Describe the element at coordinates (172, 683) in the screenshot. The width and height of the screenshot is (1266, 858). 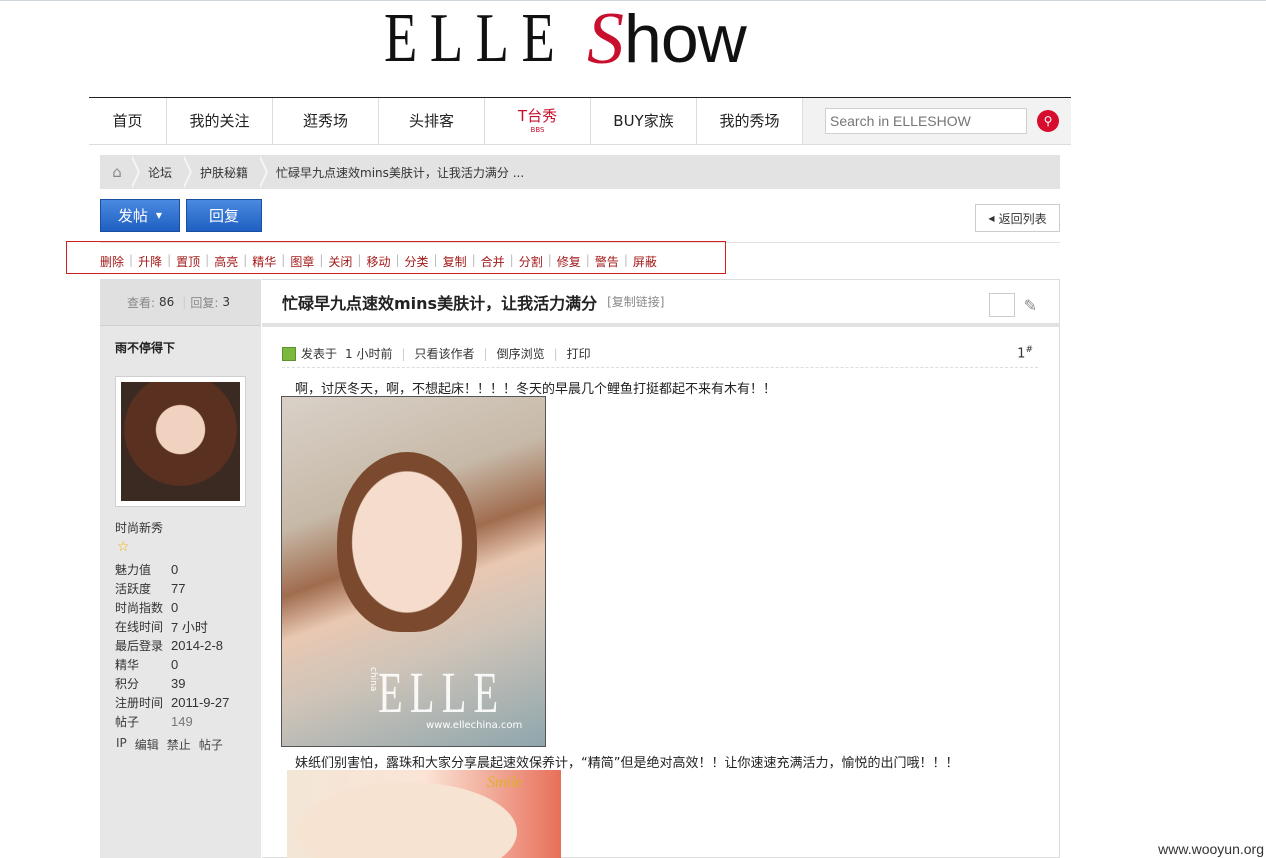
I see `profile-row: 积分 39` at that location.